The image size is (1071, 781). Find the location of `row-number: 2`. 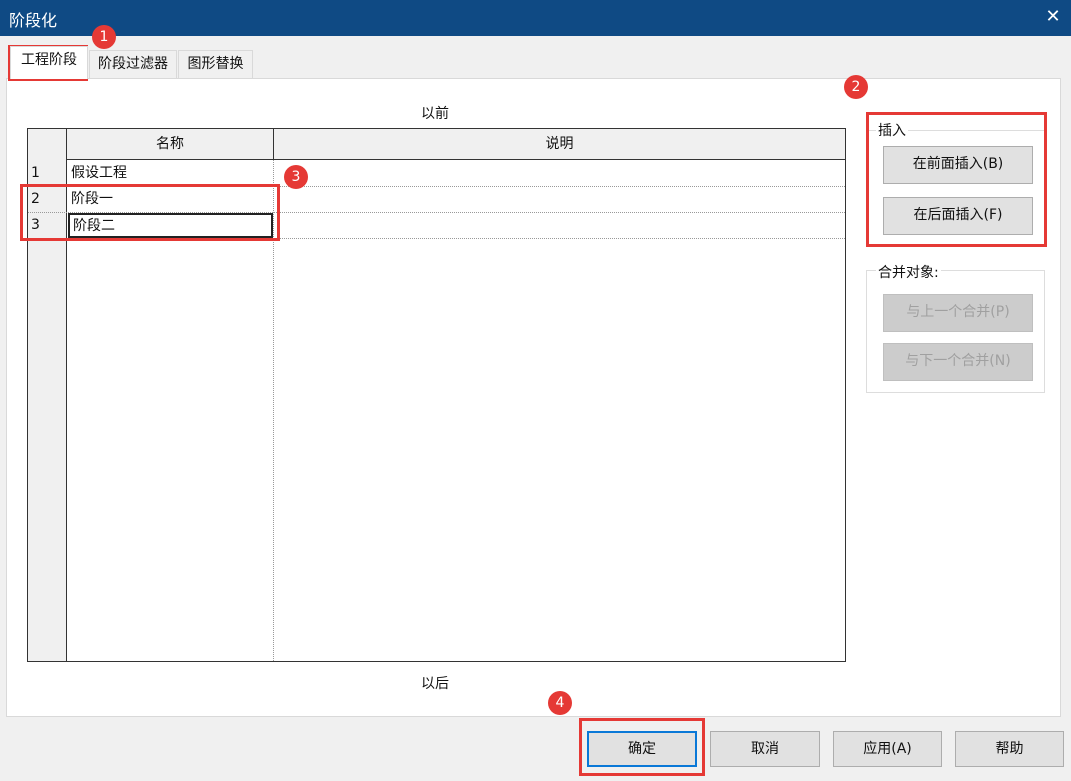

row-number: 2 is located at coordinates (35, 199).